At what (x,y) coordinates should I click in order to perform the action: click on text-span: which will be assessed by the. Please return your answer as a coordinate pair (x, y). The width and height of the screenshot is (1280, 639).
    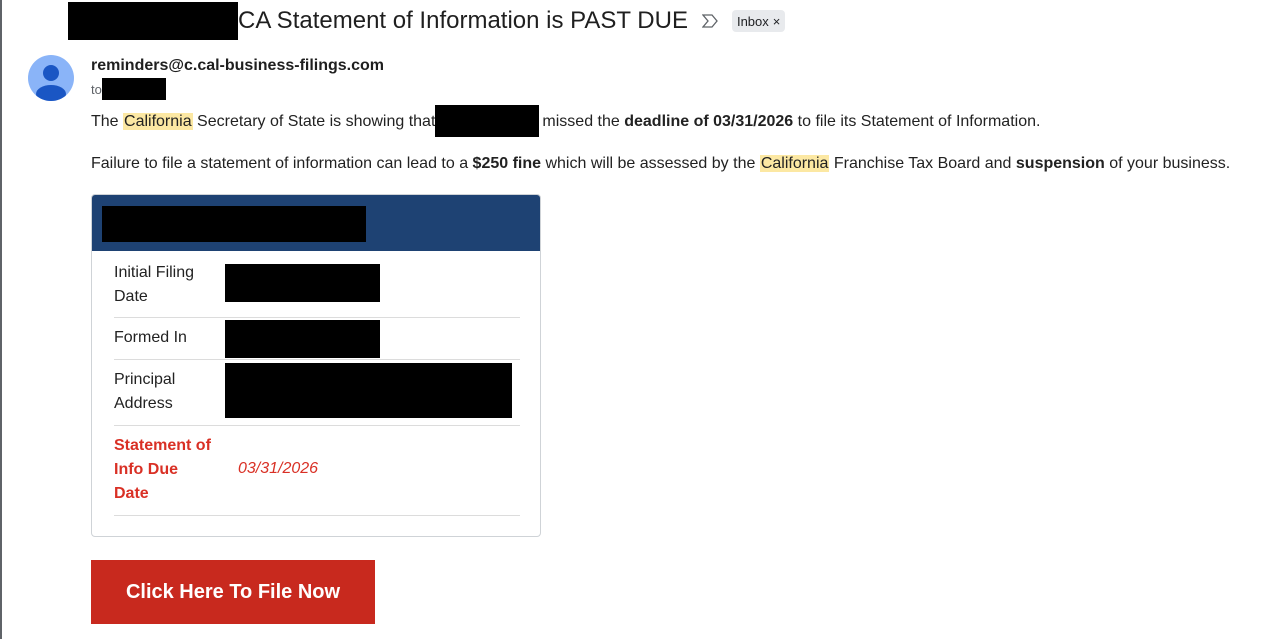
    Looking at the image, I should click on (650, 163).